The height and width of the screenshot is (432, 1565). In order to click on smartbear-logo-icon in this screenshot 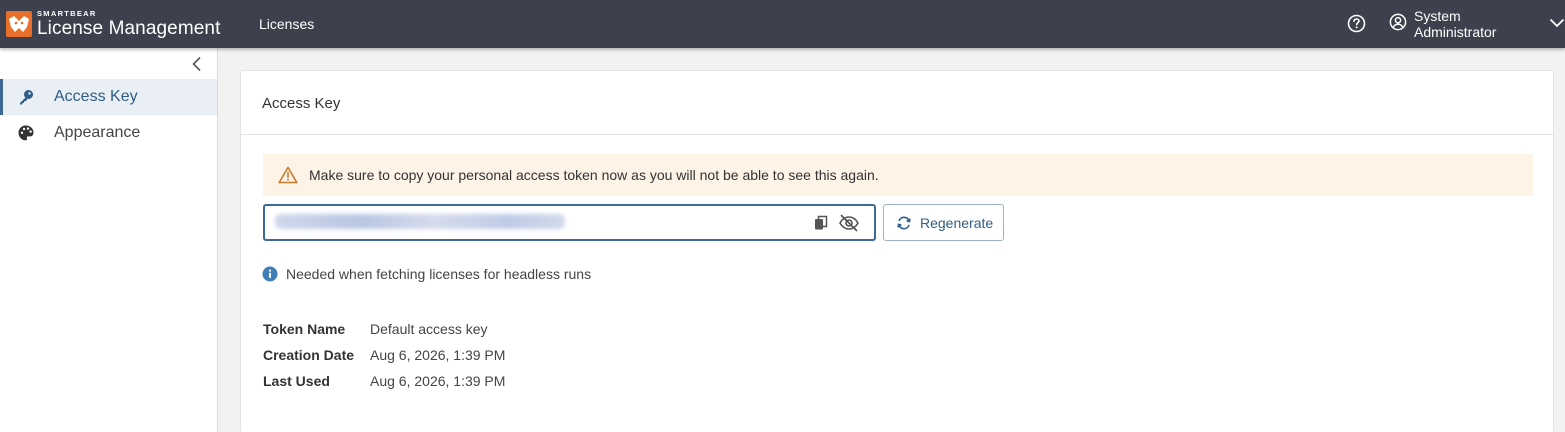, I will do `click(19, 24)`.